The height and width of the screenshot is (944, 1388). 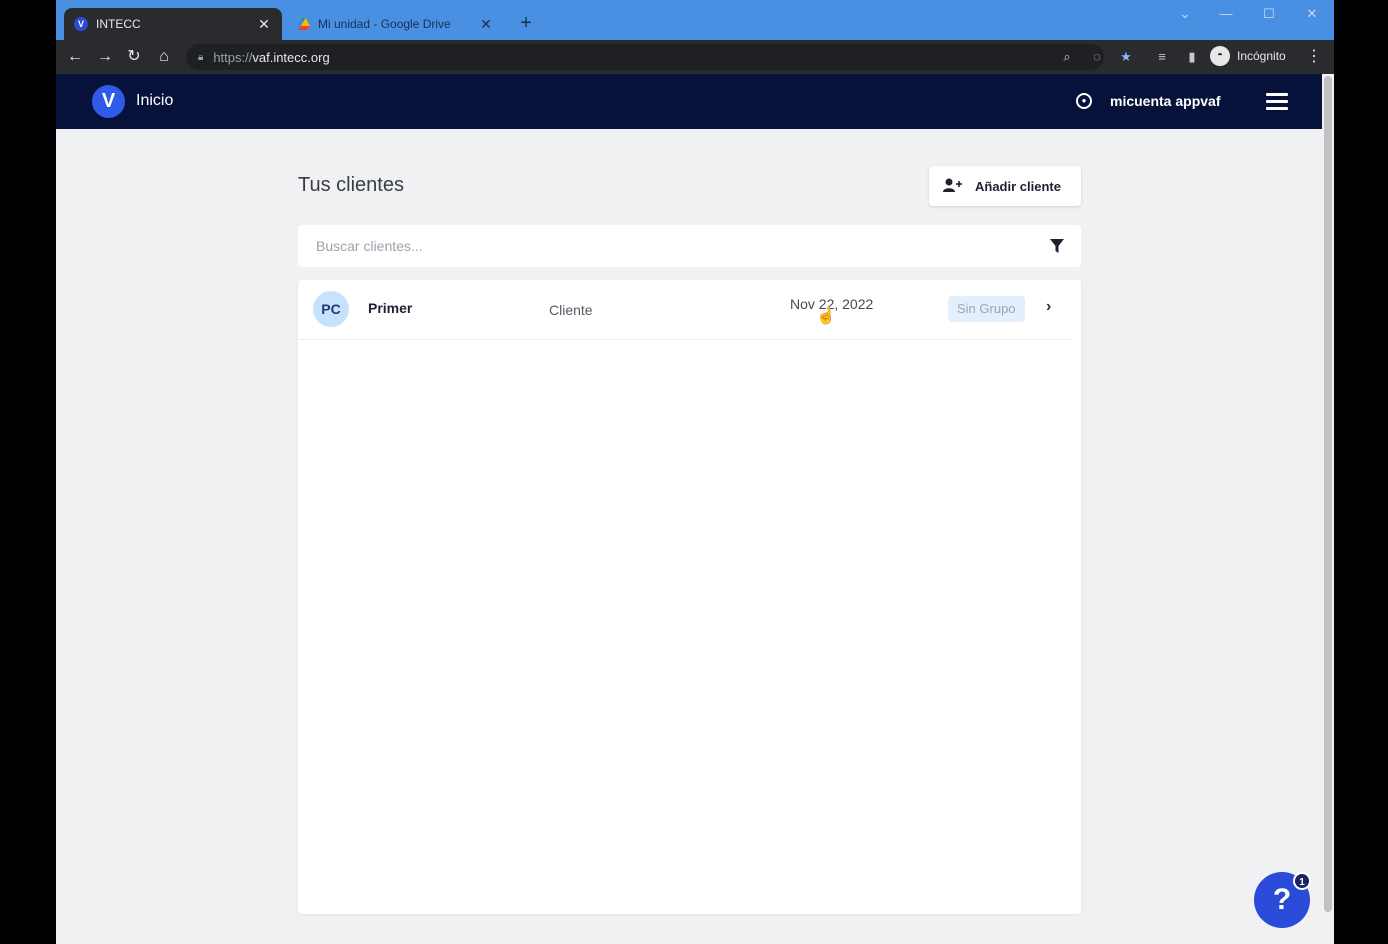 I want to click on tab-search-icon: ⌄, so click(x=1185, y=14).